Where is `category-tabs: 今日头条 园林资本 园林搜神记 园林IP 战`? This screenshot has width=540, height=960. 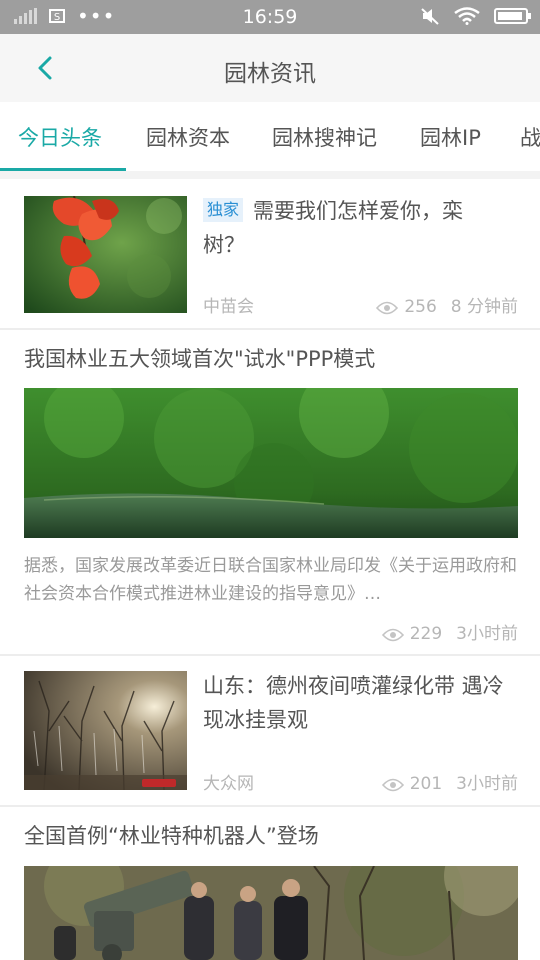
category-tabs: 今日头条 园林资本 园林搜神记 园林IP 战 is located at coordinates (270, 137).